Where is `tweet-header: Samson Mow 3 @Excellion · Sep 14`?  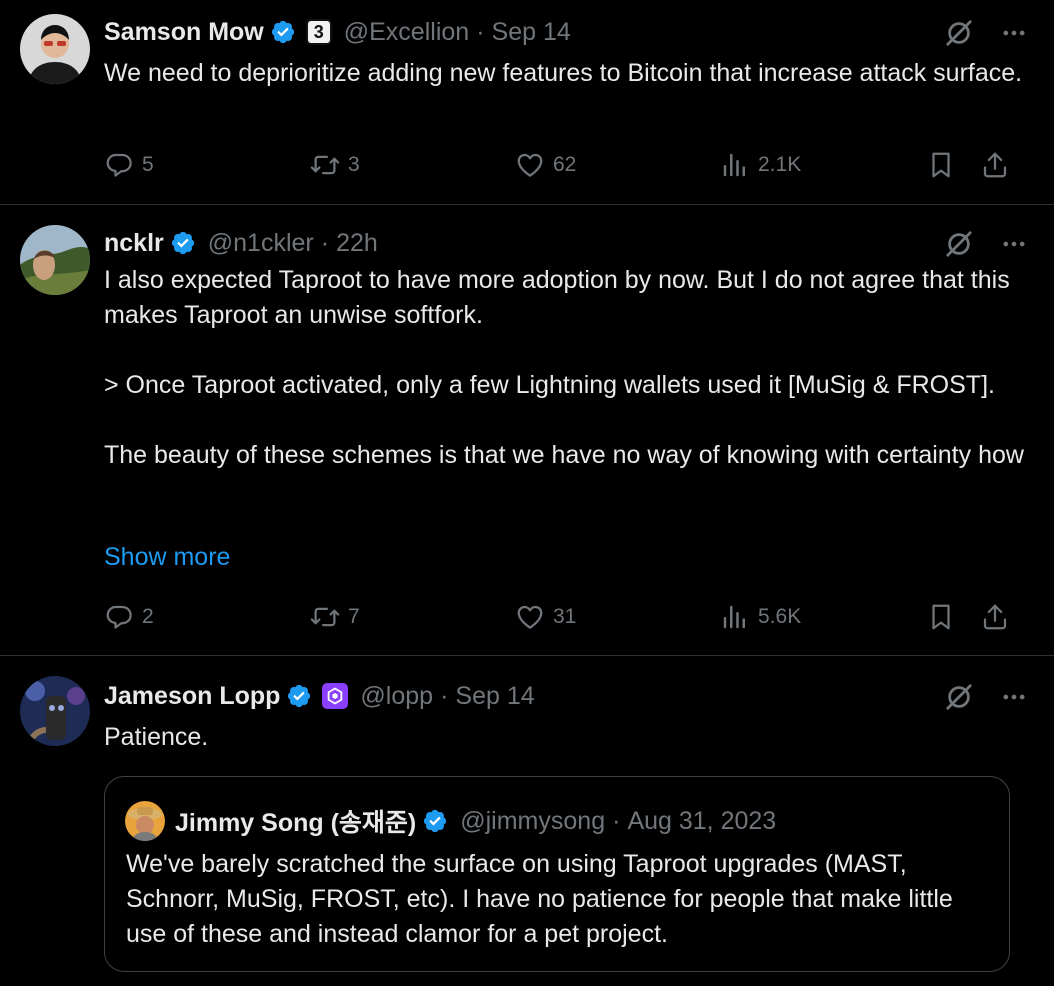 tweet-header: Samson Mow 3 @Excellion · Sep 14 is located at coordinates (337, 32).